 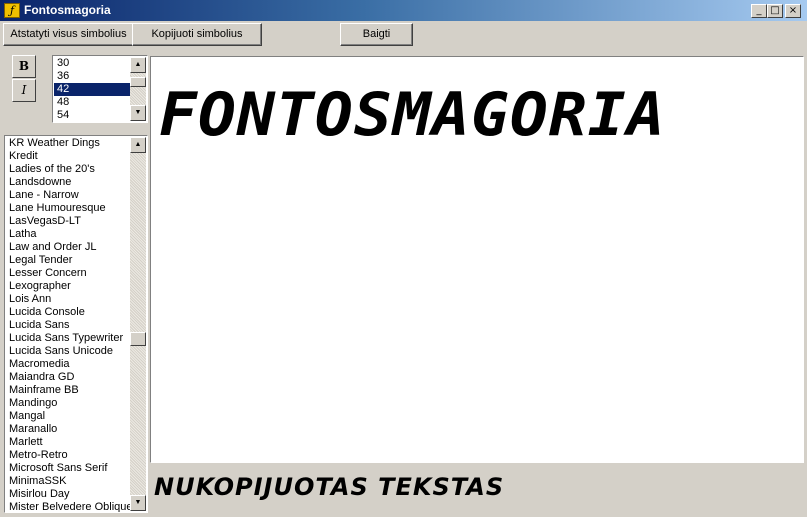 I want to click on reset-symbols-button: Atstatyti visus simbolius, so click(x=68, y=34).